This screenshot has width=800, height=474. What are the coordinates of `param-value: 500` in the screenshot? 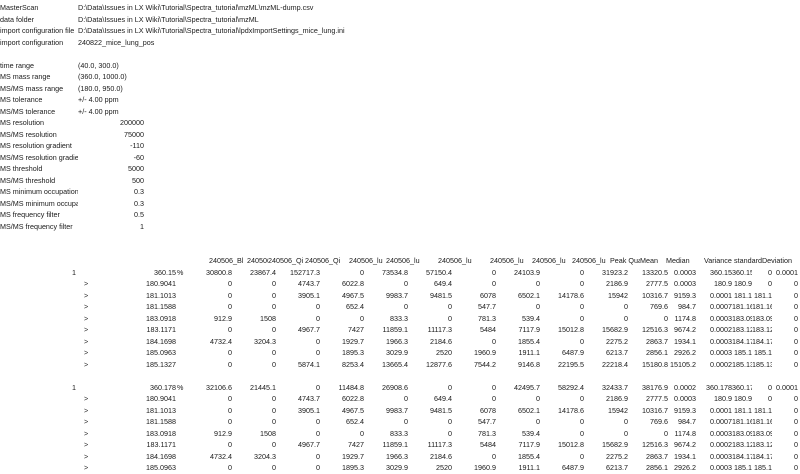 It's located at (111, 181).